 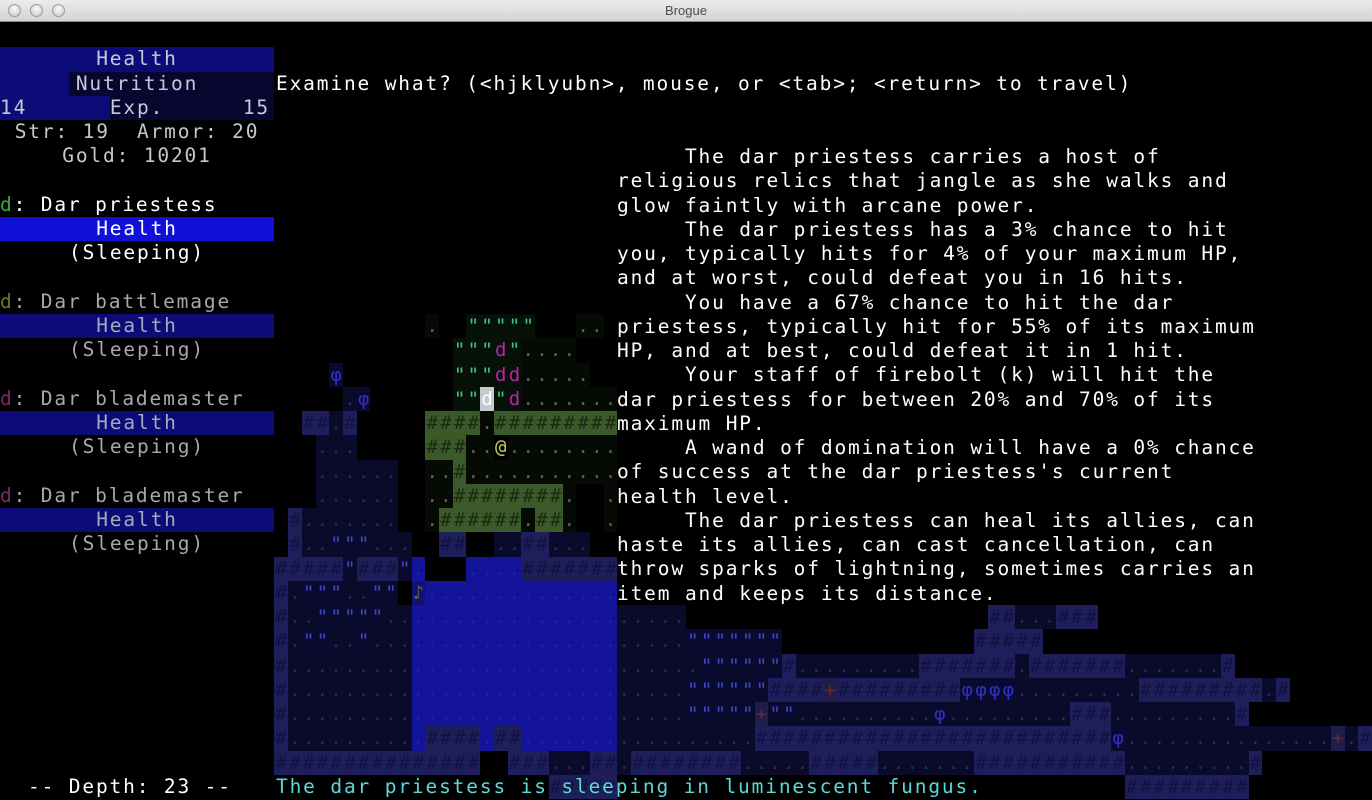 What do you see at coordinates (136, 46) in the screenshot?
I see `player-entry: @: You, Level 14` at bounding box center [136, 46].